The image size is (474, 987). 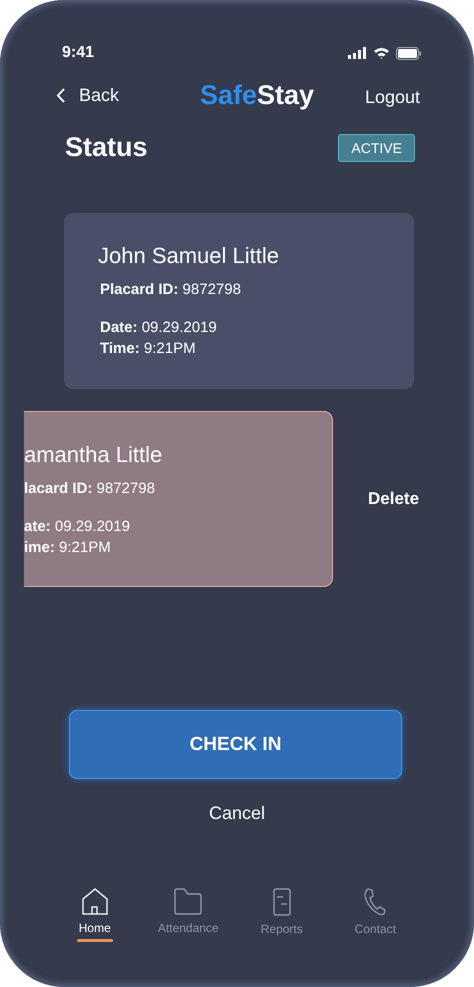 What do you see at coordinates (95, 901) in the screenshot?
I see `home-icon` at bounding box center [95, 901].